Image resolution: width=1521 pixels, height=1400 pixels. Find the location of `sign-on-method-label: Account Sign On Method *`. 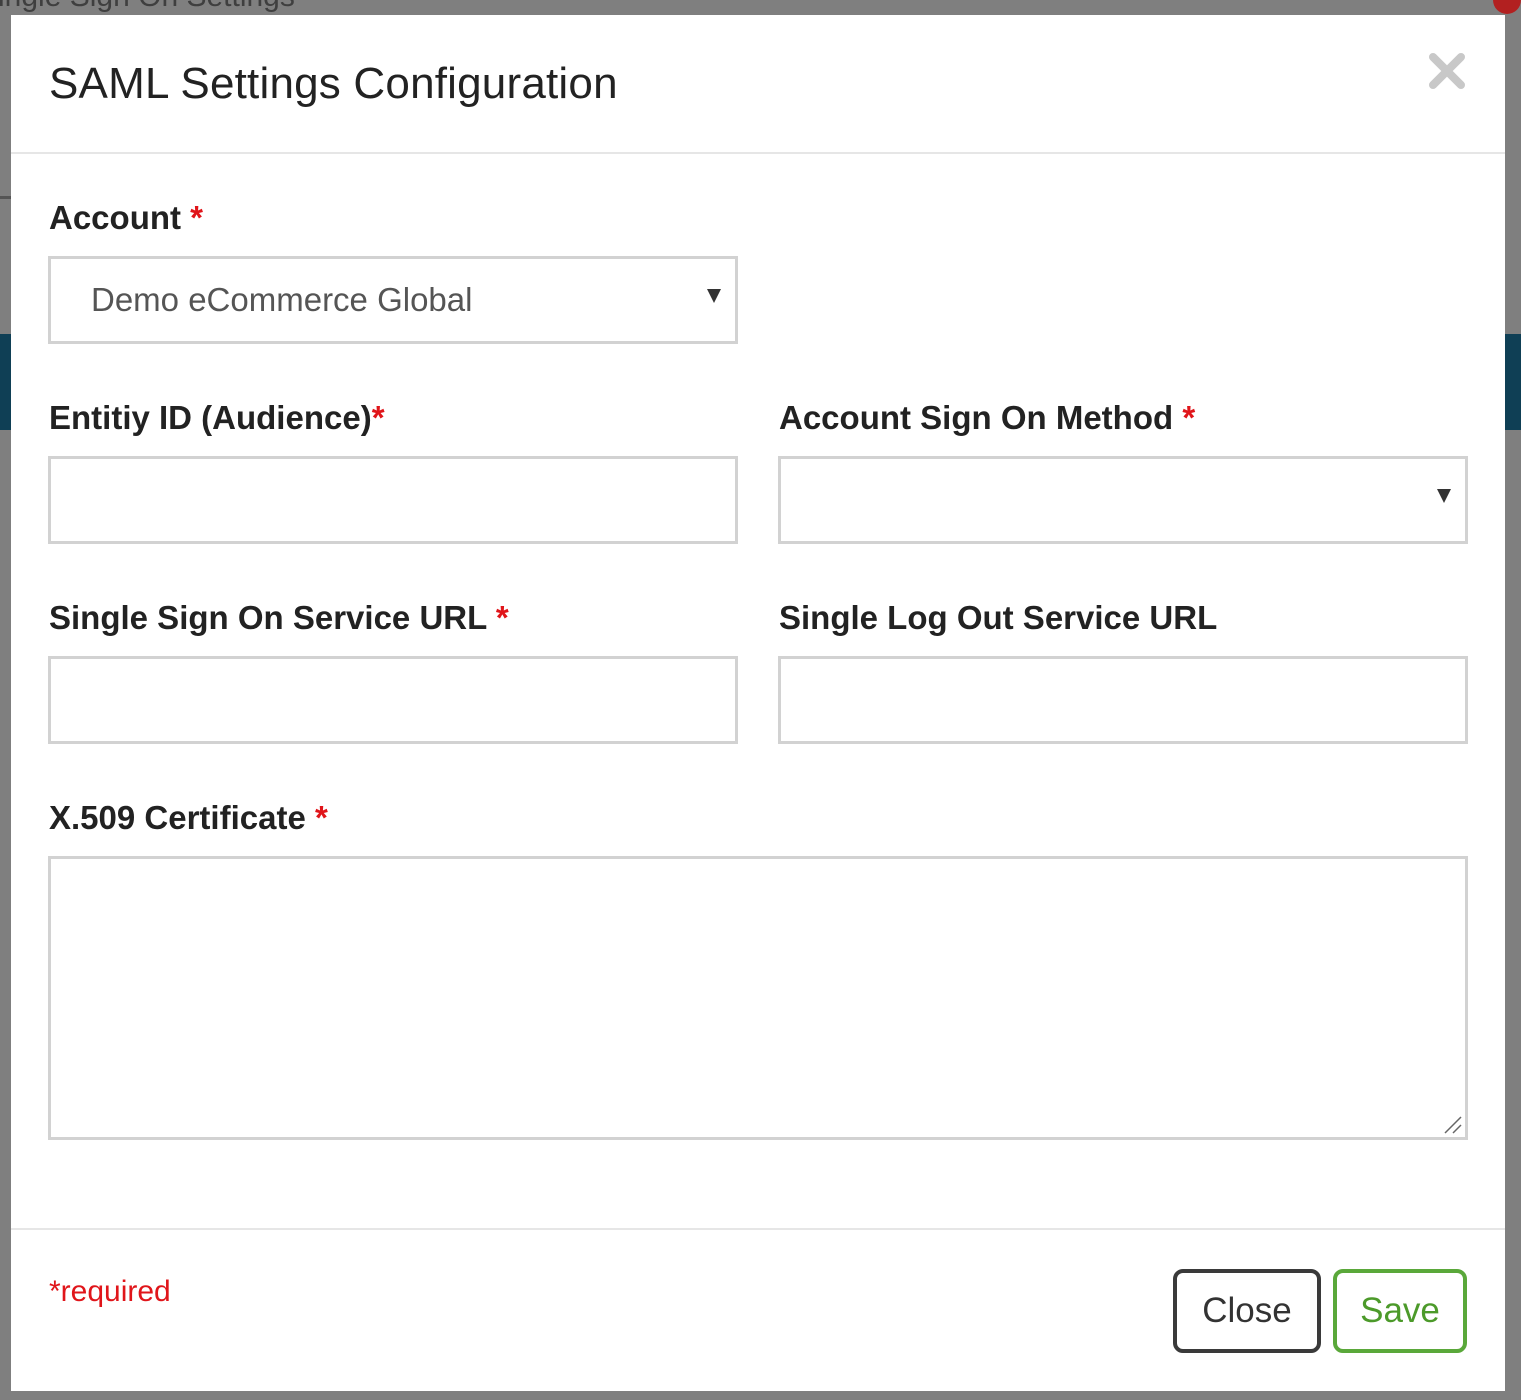

sign-on-method-label: Account Sign On Method * is located at coordinates (987, 417).